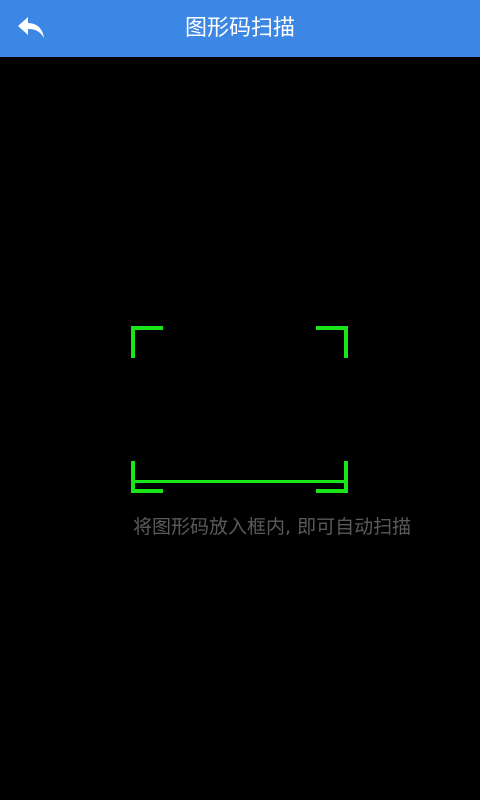  What do you see at coordinates (147, 342) in the screenshot?
I see `viewfinder-corner-top-left` at bounding box center [147, 342].